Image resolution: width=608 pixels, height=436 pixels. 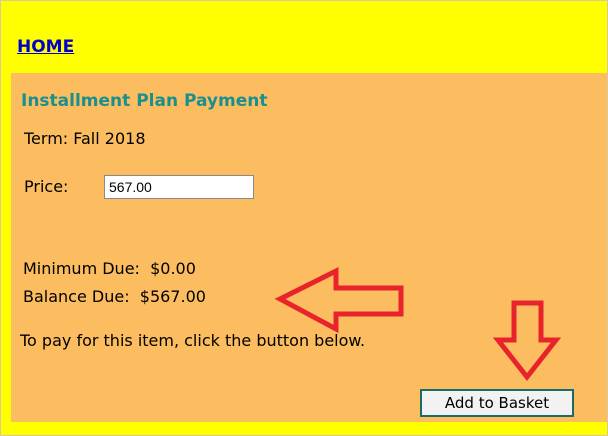 What do you see at coordinates (85, 138) in the screenshot?
I see `term-label: Term: Fall 2018` at bounding box center [85, 138].